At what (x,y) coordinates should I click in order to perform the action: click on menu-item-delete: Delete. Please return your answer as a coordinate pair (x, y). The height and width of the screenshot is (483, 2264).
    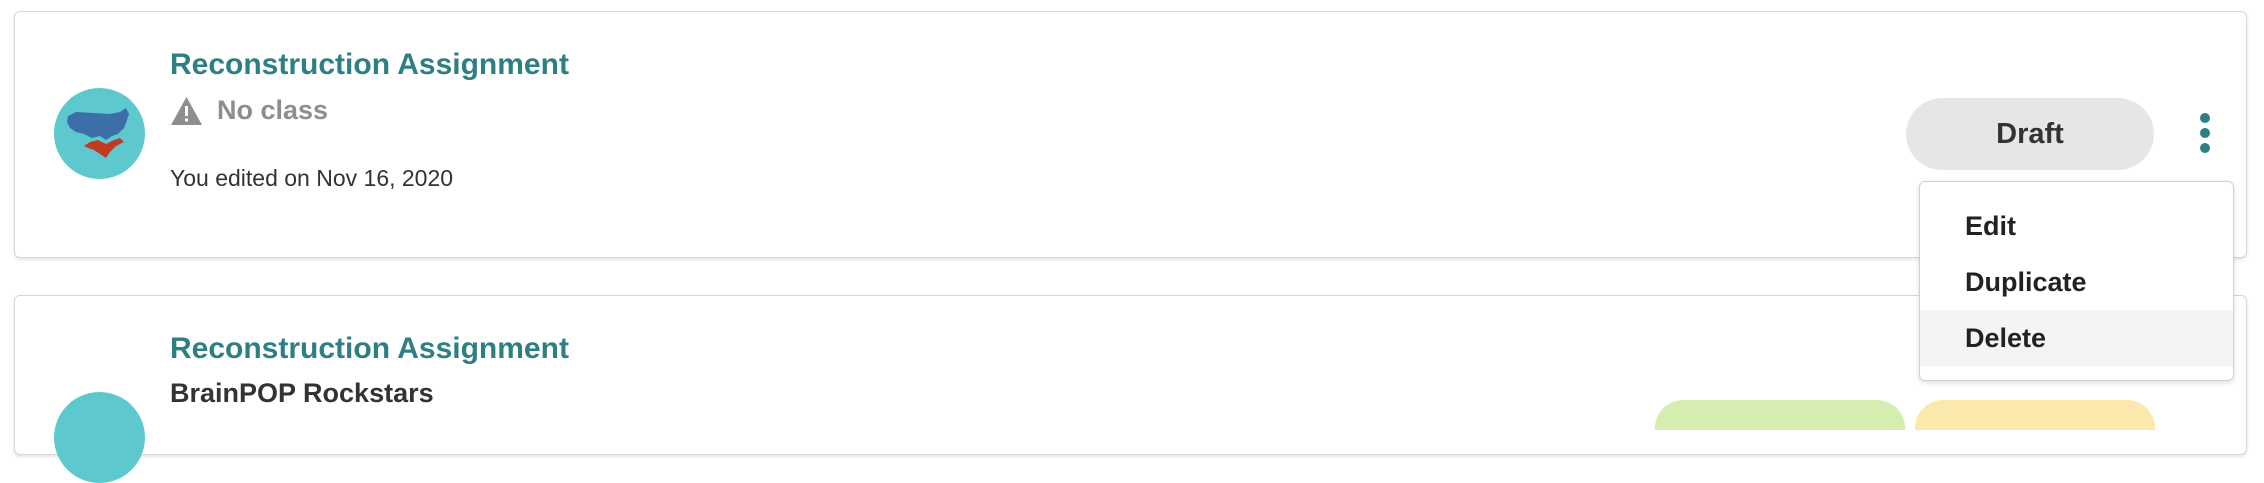
    Looking at the image, I should click on (2076, 338).